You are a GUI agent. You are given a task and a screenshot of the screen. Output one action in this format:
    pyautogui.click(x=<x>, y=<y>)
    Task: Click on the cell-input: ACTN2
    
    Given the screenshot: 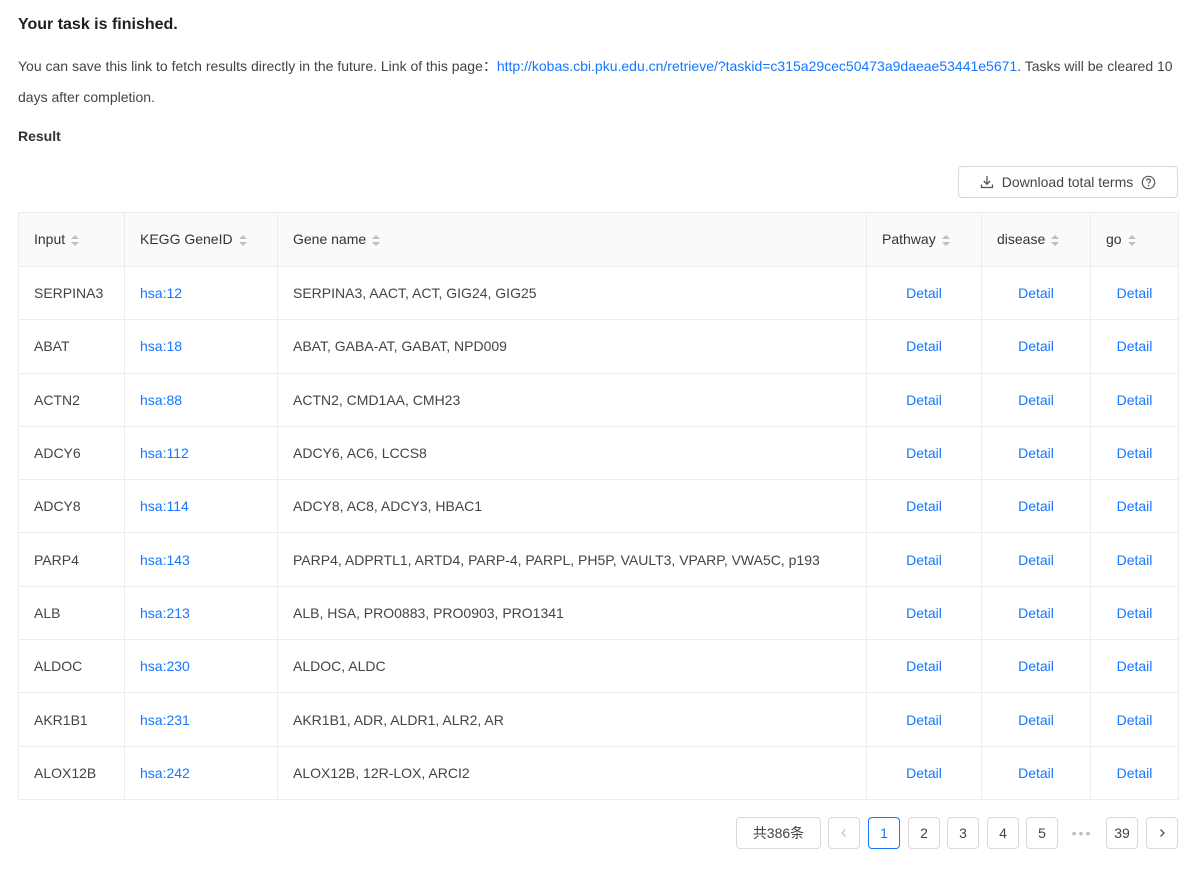 What is the action you would take?
    pyautogui.click(x=71, y=399)
    